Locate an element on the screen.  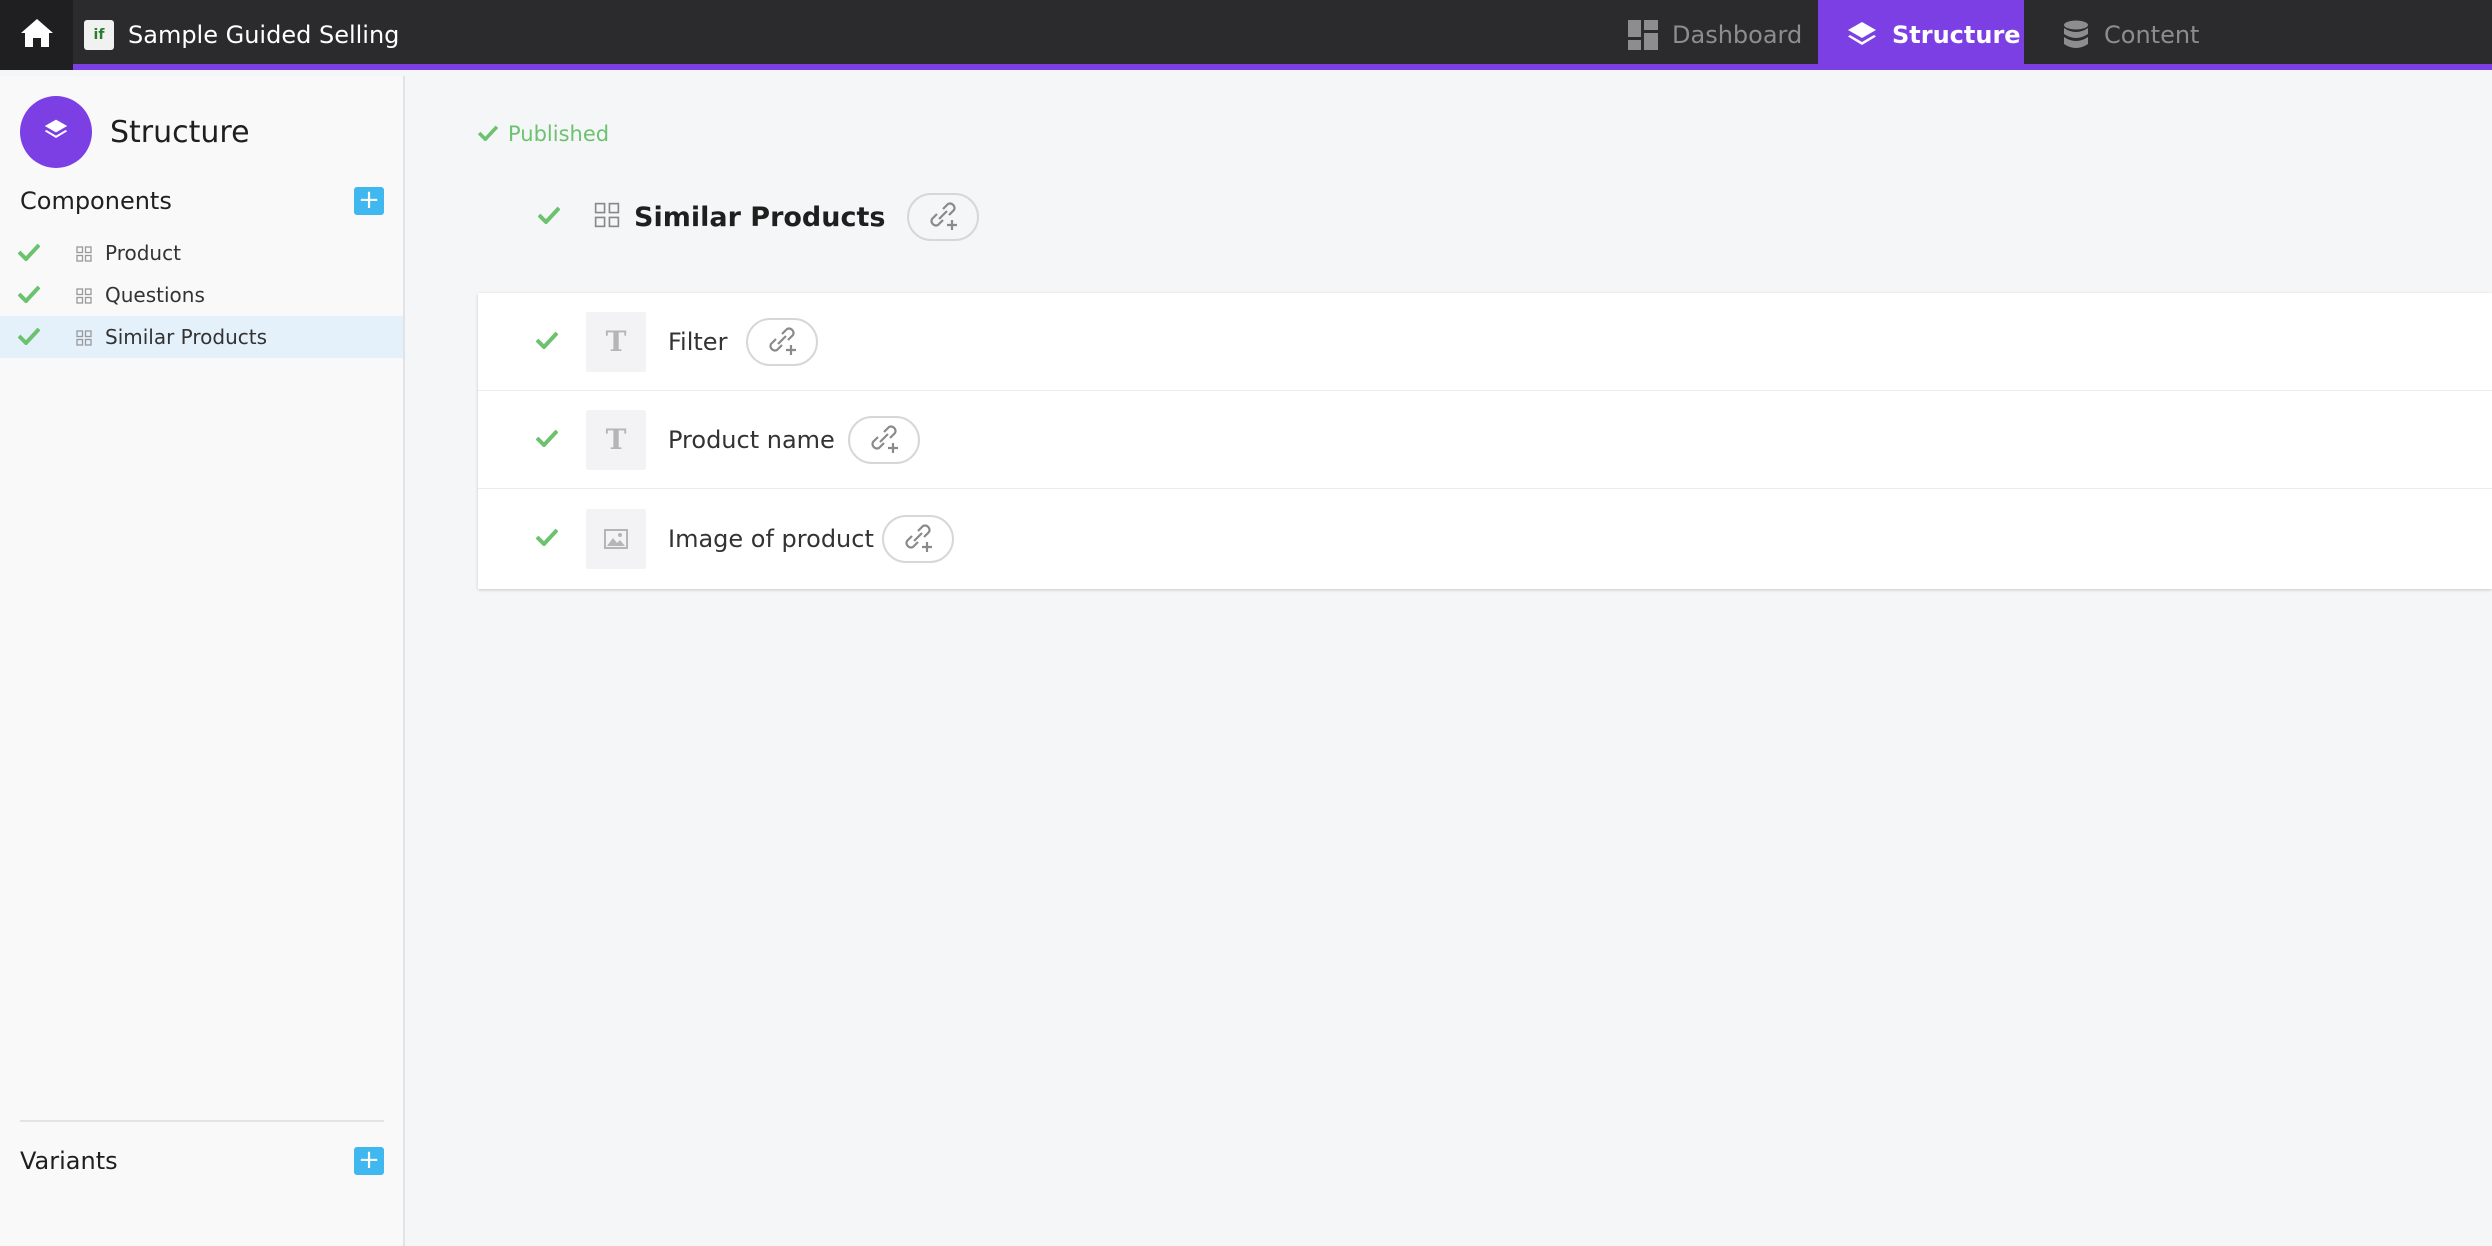
database-icon is located at coordinates (2076, 35).